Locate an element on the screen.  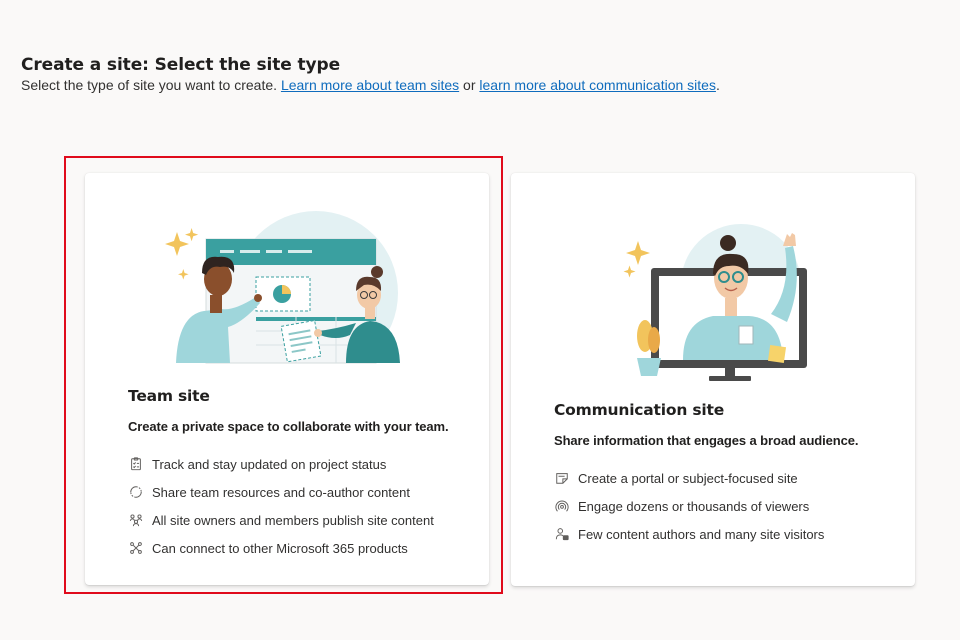
learn-more-communication-sites-link: learn more about communication sites is located at coordinates (597, 85).